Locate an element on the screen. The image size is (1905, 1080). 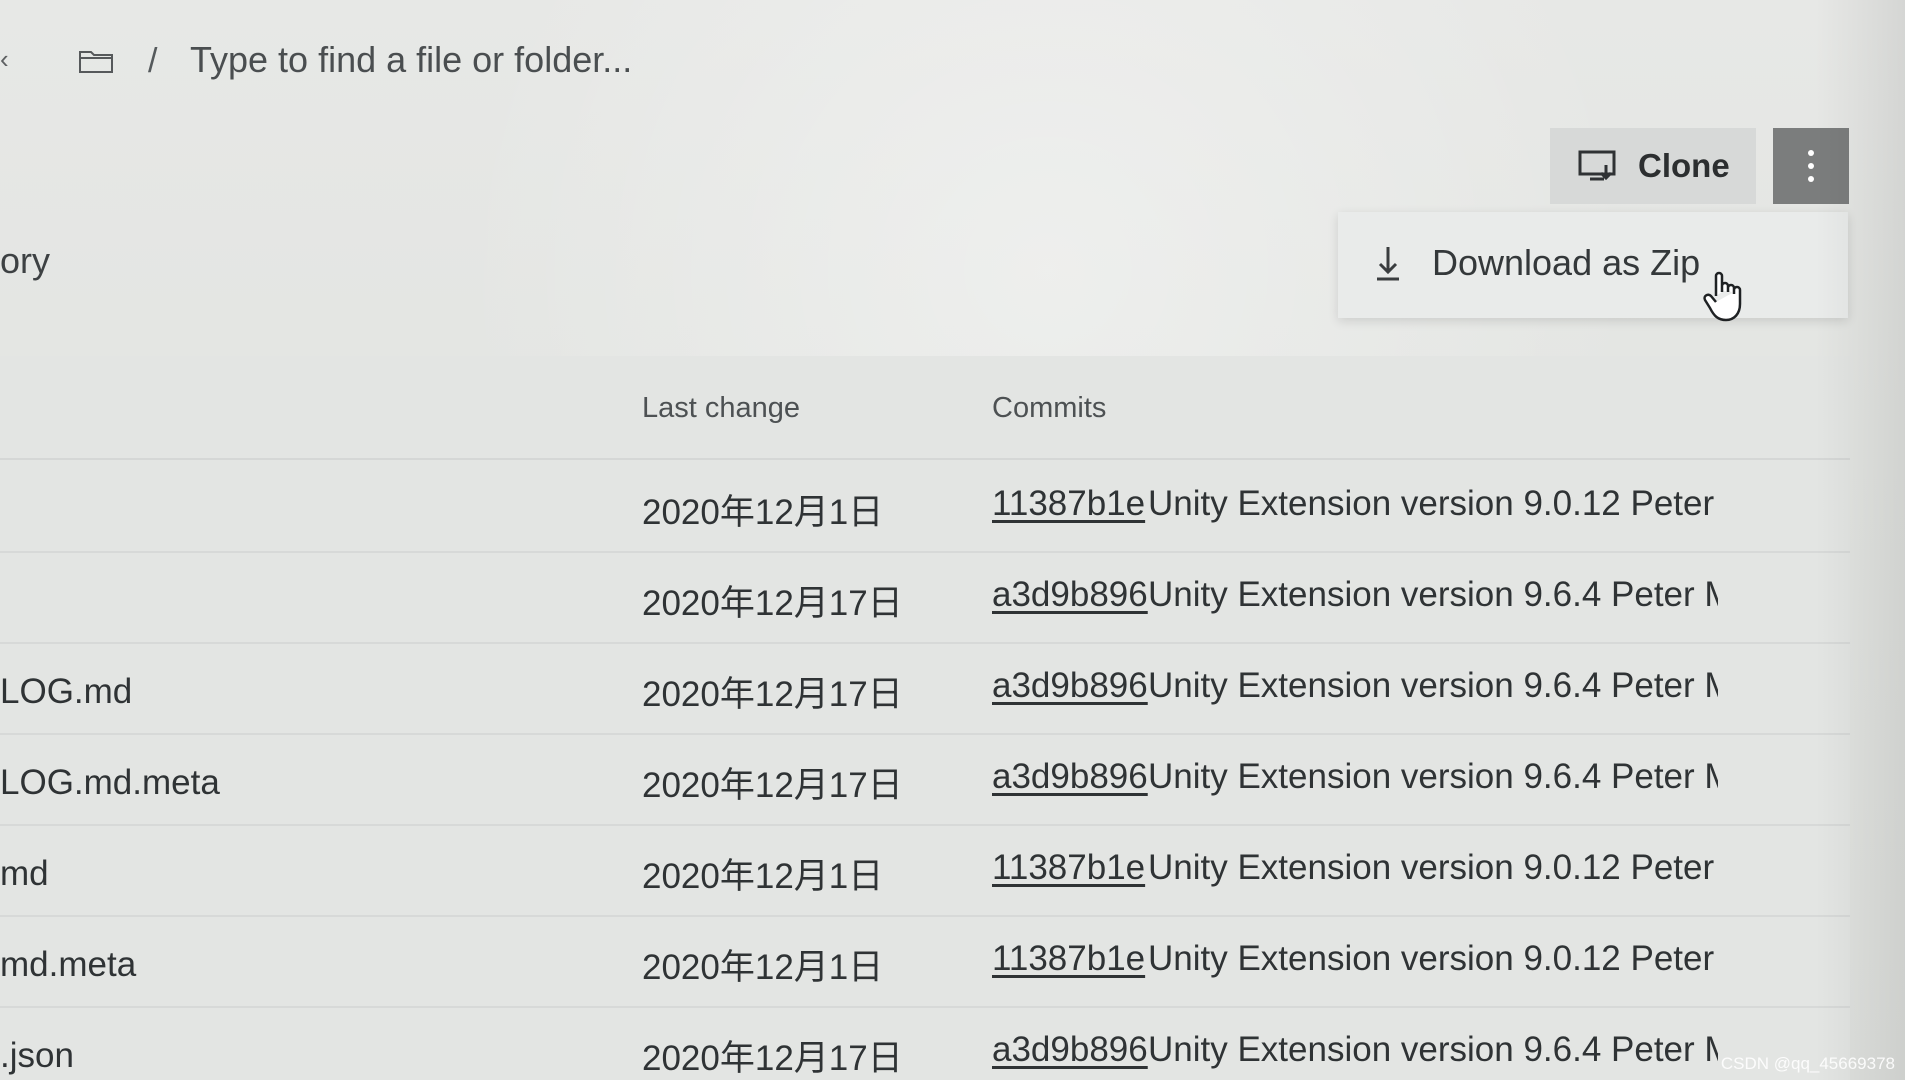
file-search-input is located at coordinates (530, 60).